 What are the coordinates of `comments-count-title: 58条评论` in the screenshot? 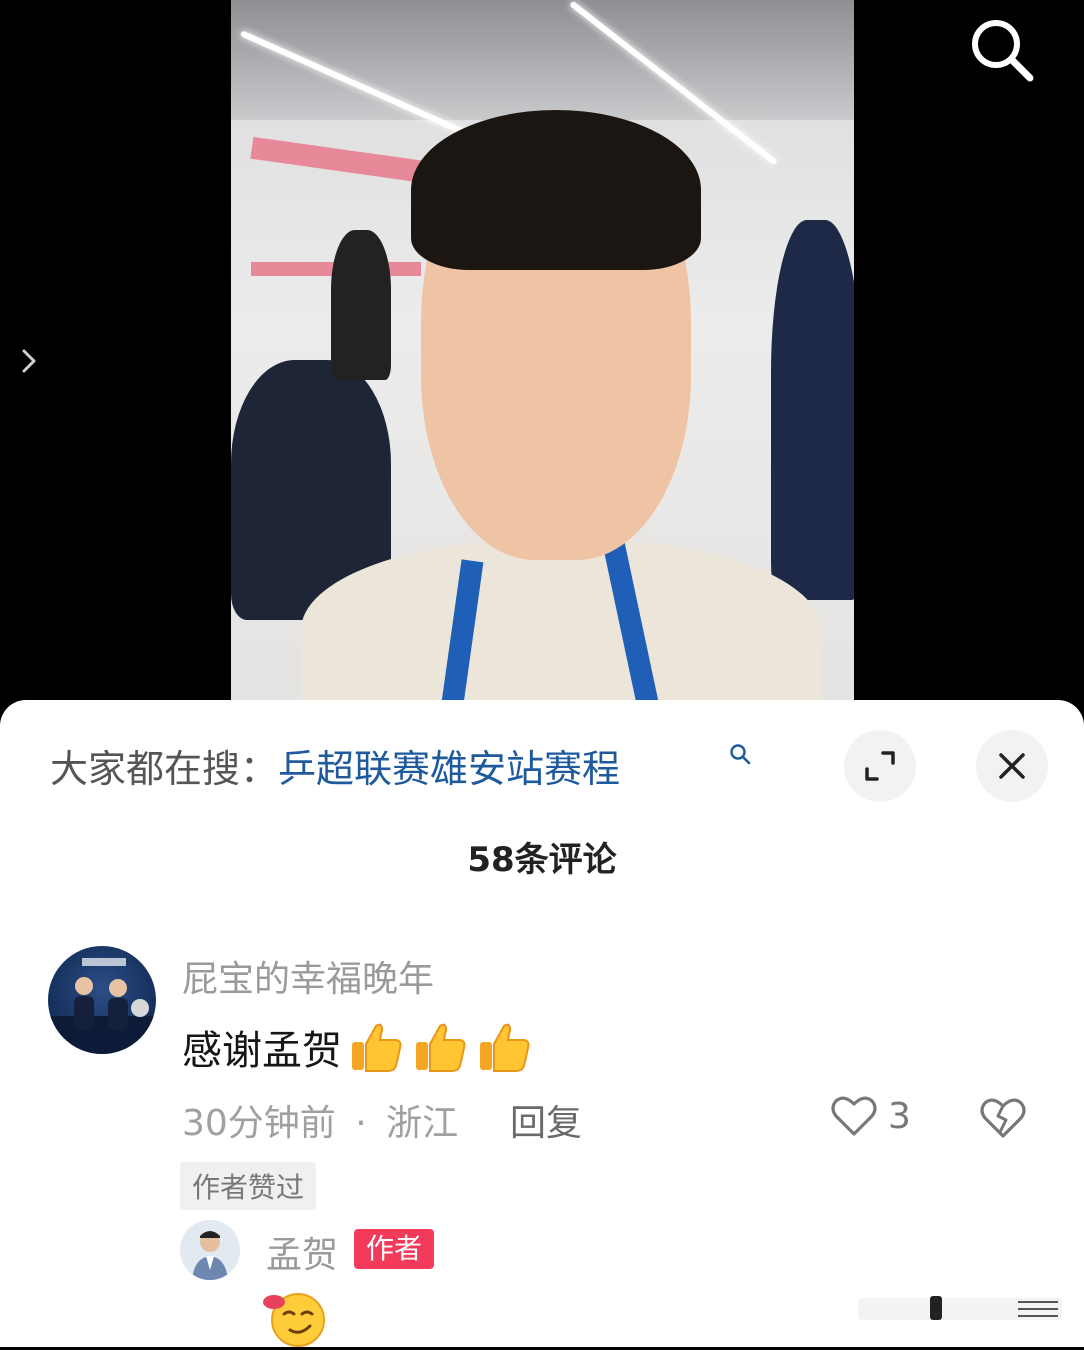 It's located at (542, 860).